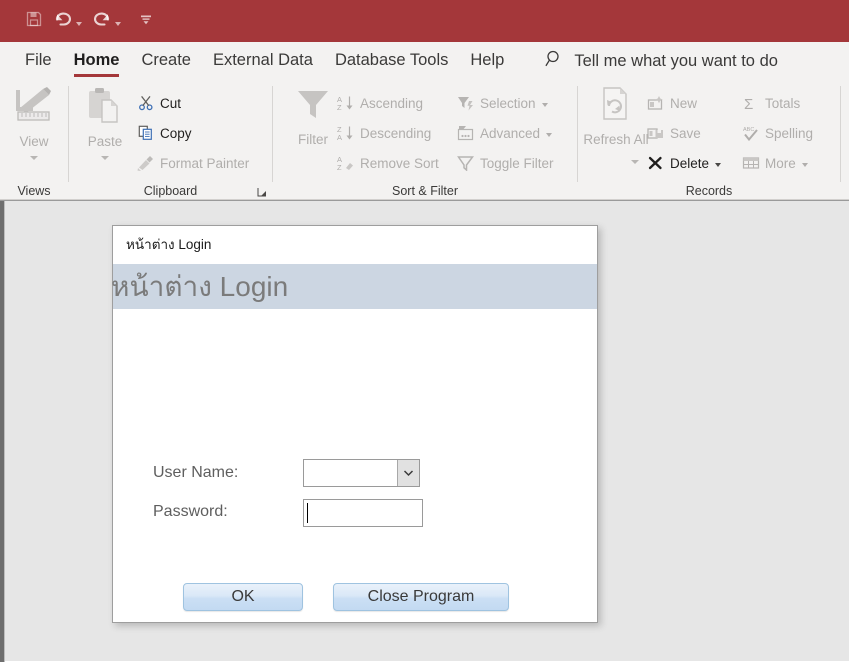  I want to click on save-record-button: Save, so click(673, 133).